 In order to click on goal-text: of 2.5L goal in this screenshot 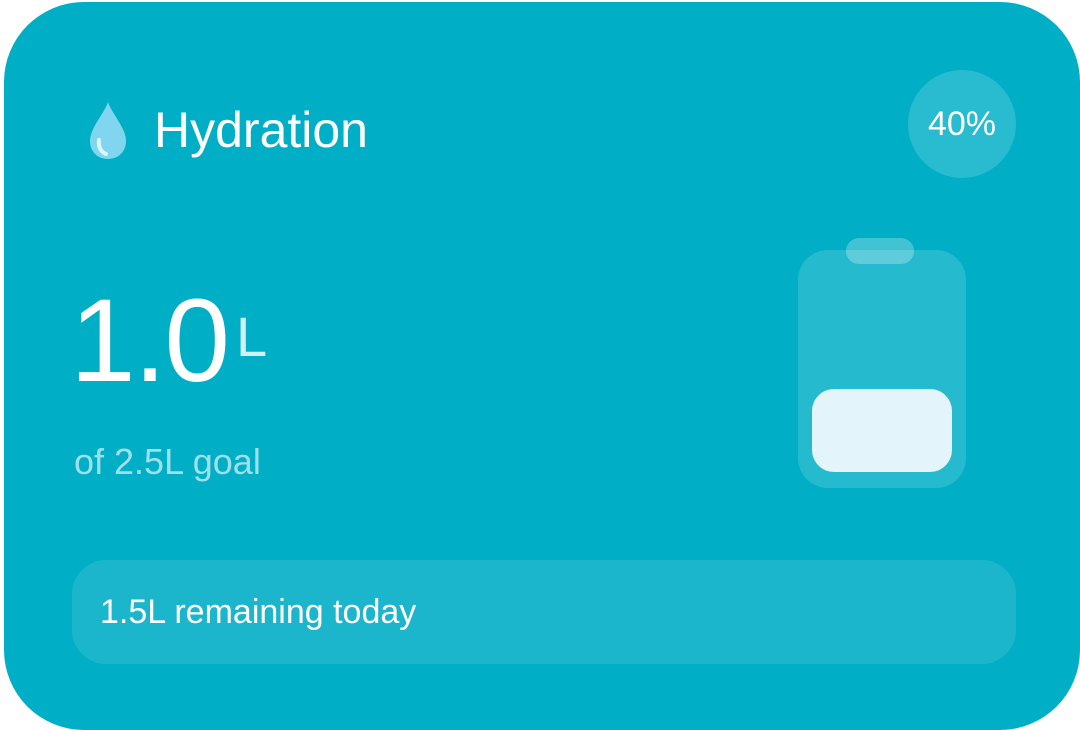, I will do `click(167, 461)`.